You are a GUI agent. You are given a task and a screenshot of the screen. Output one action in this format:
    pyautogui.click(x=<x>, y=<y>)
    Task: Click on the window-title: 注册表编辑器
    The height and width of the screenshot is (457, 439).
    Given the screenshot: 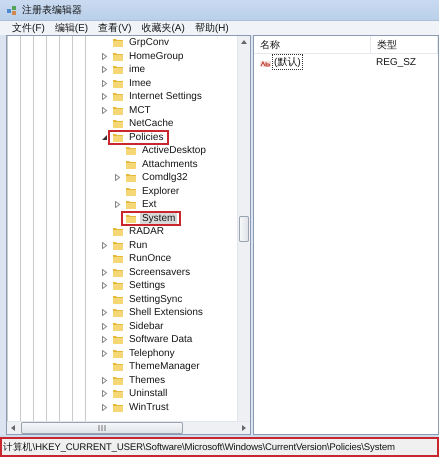 What is the action you would take?
    pyautogui.click(x=52, y=10)
    